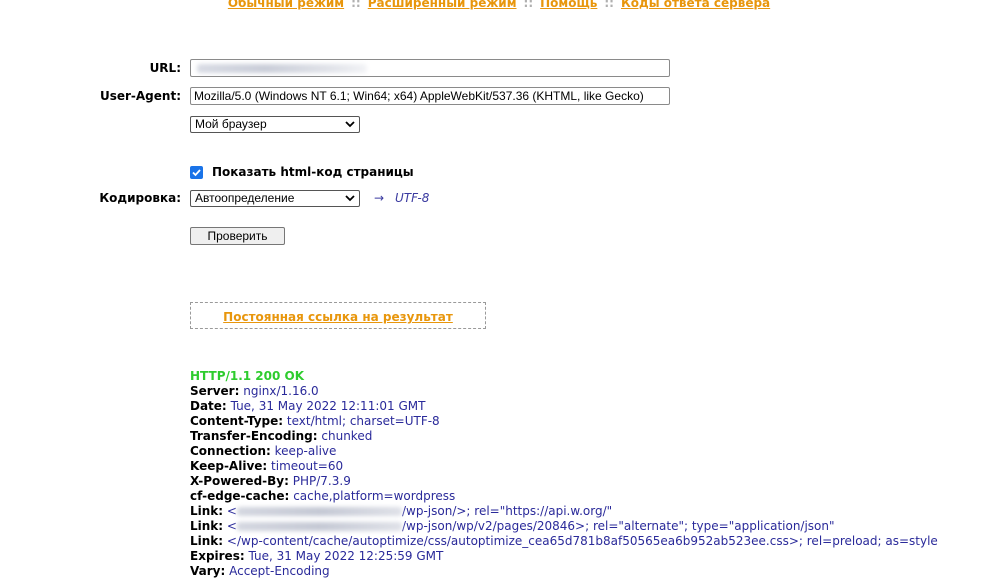  I want to click on redacted-url, so click(282, 68).